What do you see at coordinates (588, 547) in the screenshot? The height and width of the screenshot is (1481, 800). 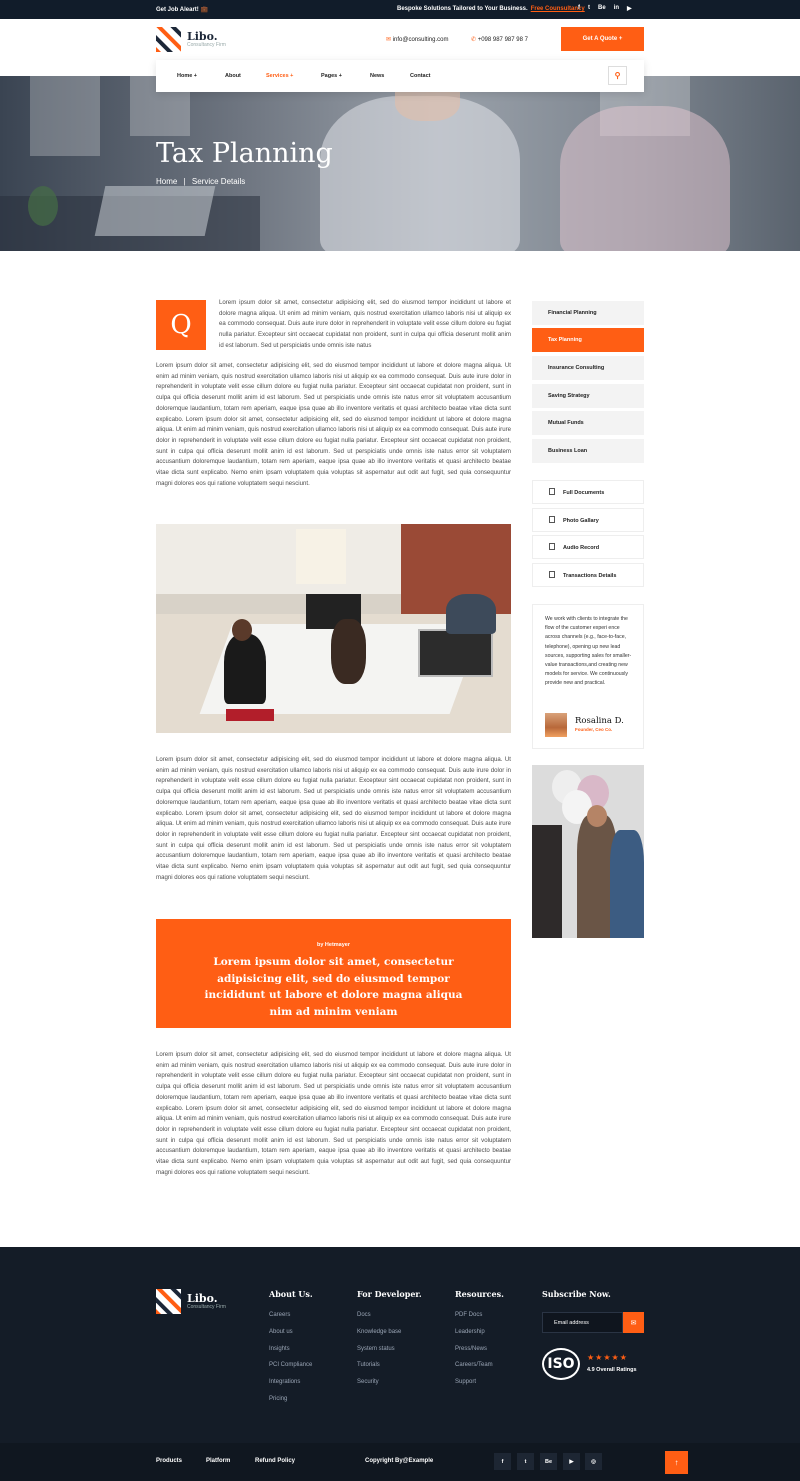 I see `doc-audio-record: Audio Record` at bounding box center [588, 547].